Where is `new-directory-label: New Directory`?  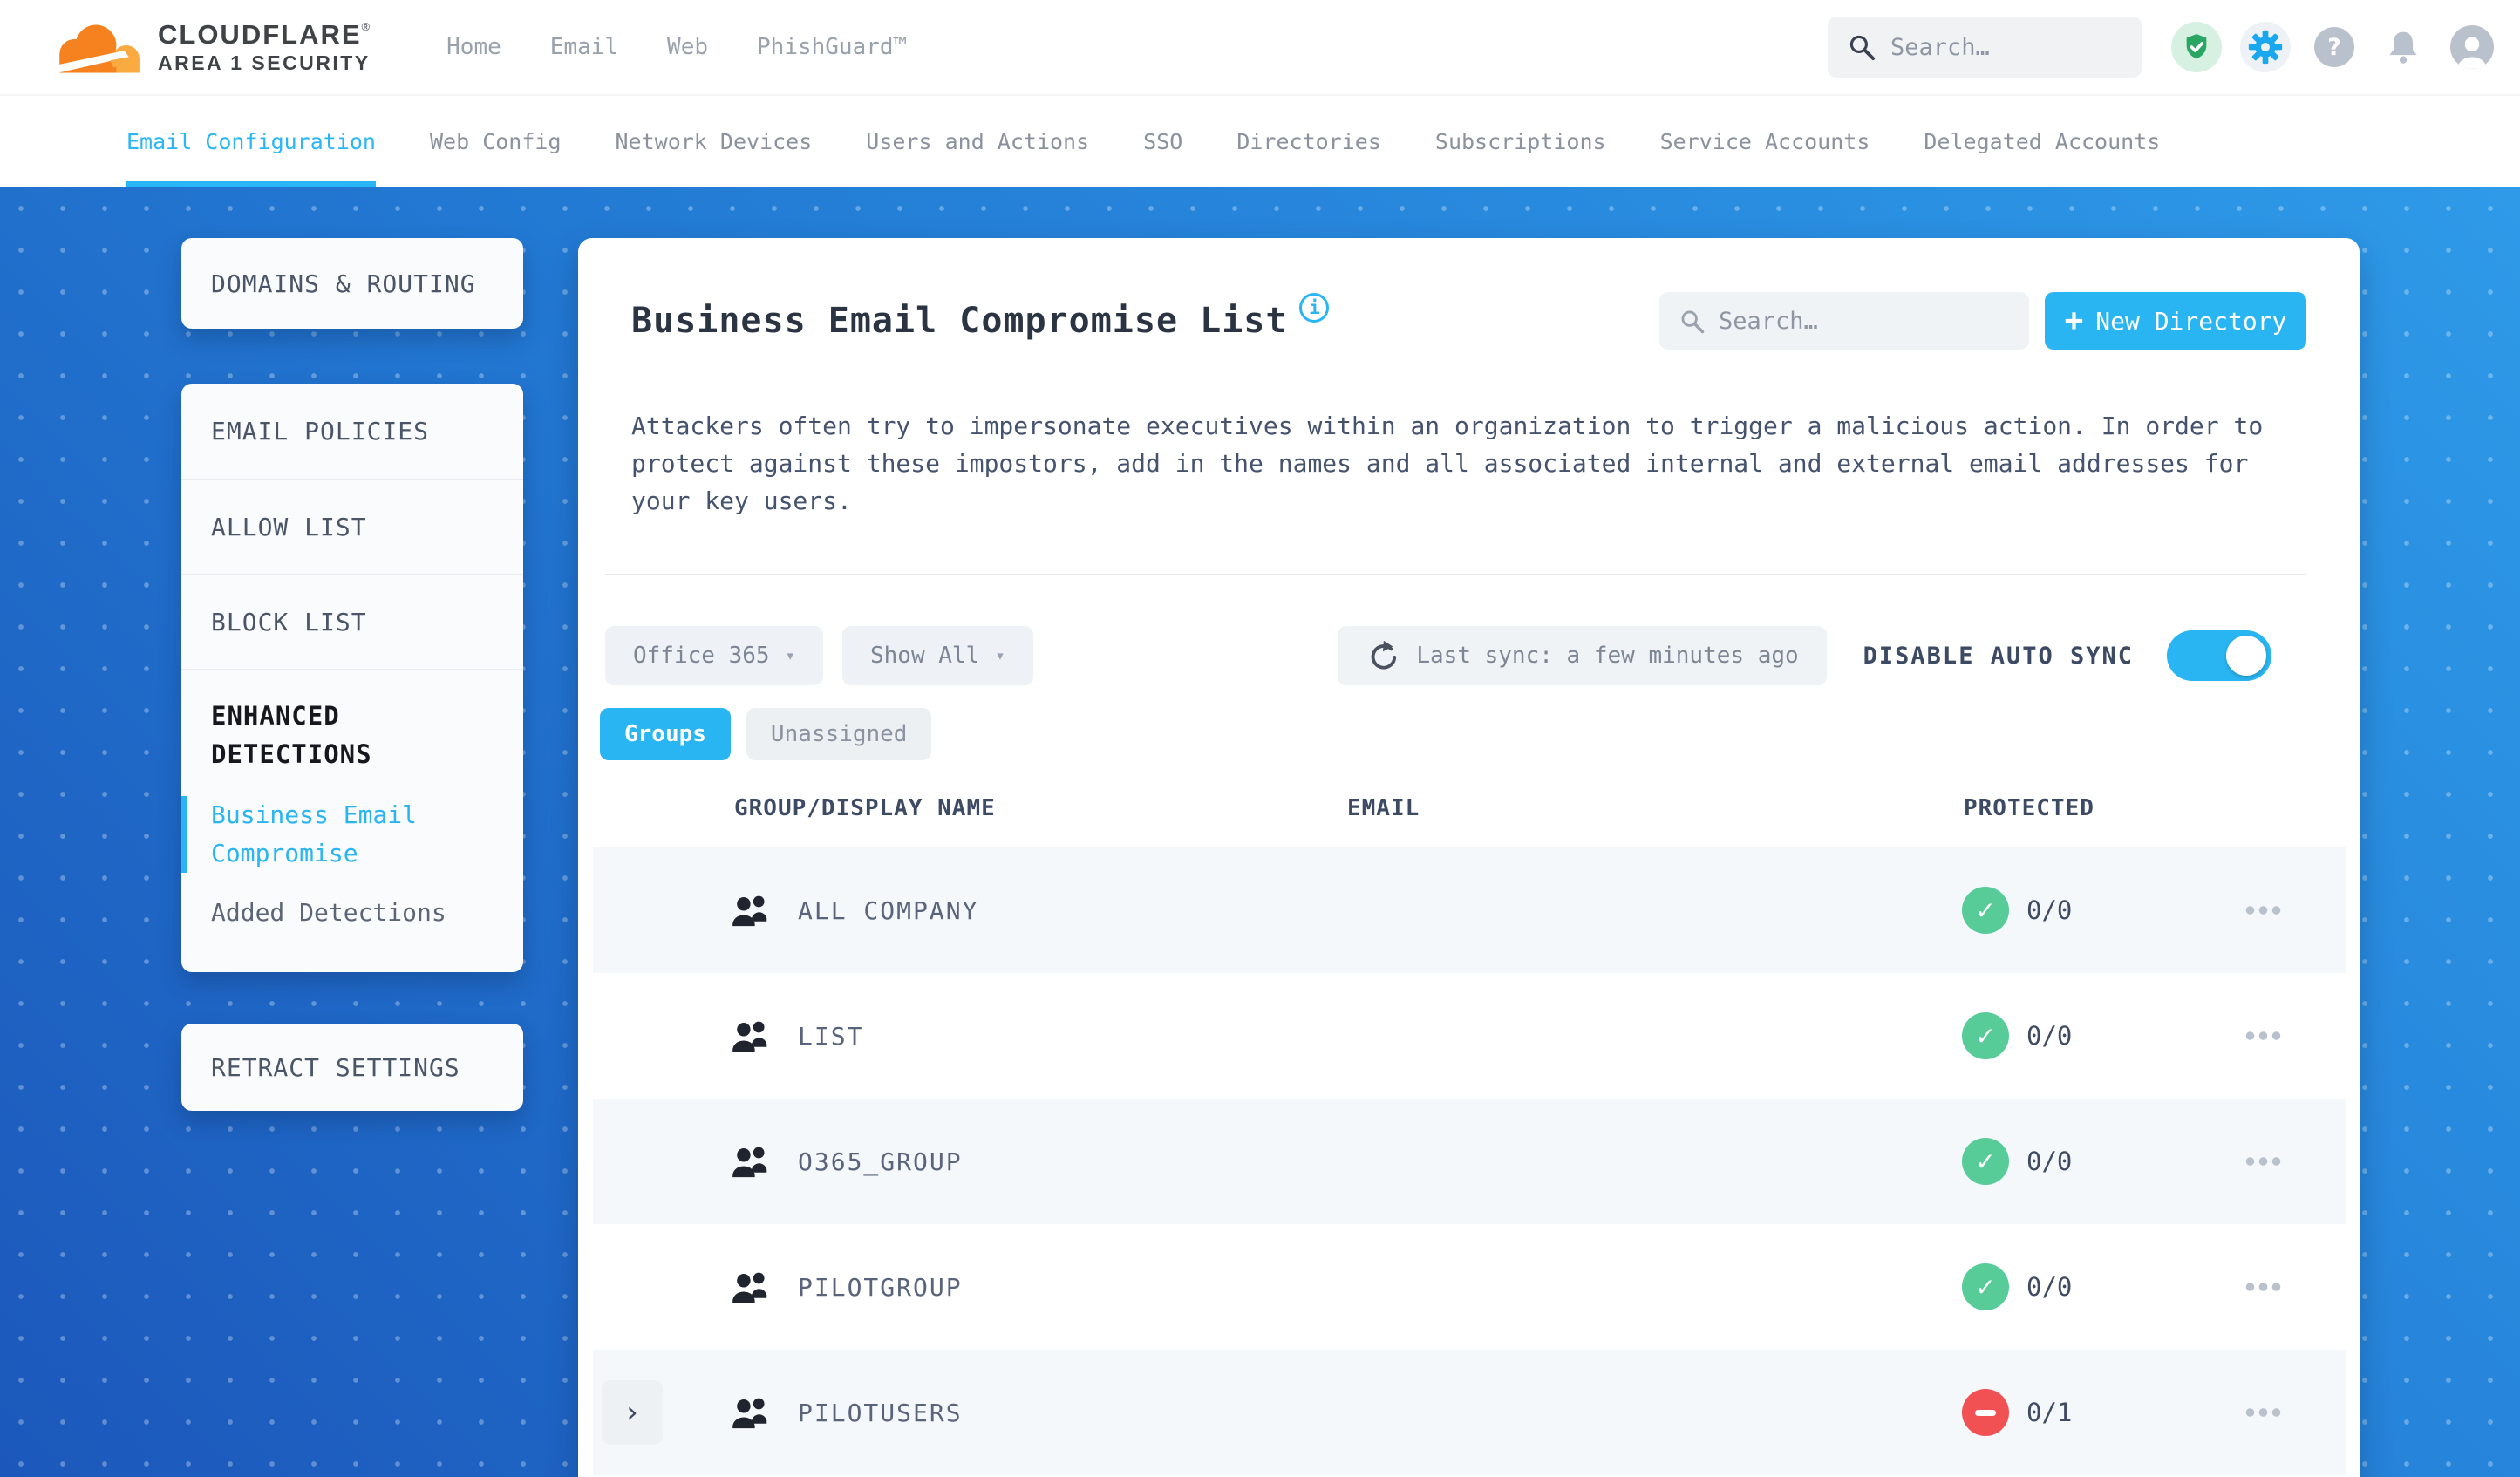
new-directory-label: New Directory is located at coordinates (2191, 321).